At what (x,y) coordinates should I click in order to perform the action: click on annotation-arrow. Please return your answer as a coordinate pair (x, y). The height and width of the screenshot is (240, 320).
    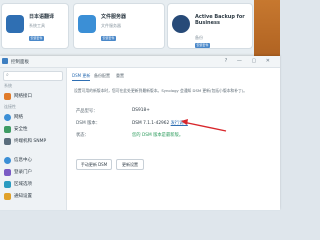
    Looking at the image, I should click on (204, 125).